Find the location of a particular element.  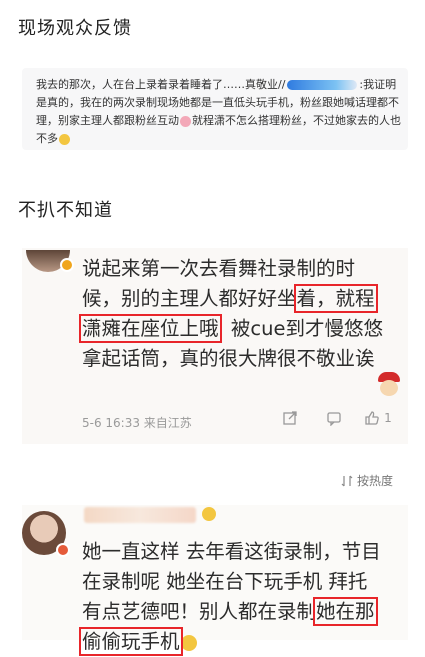

sort-by-heat-button: 按热度 is located at coordinates (367, 480).